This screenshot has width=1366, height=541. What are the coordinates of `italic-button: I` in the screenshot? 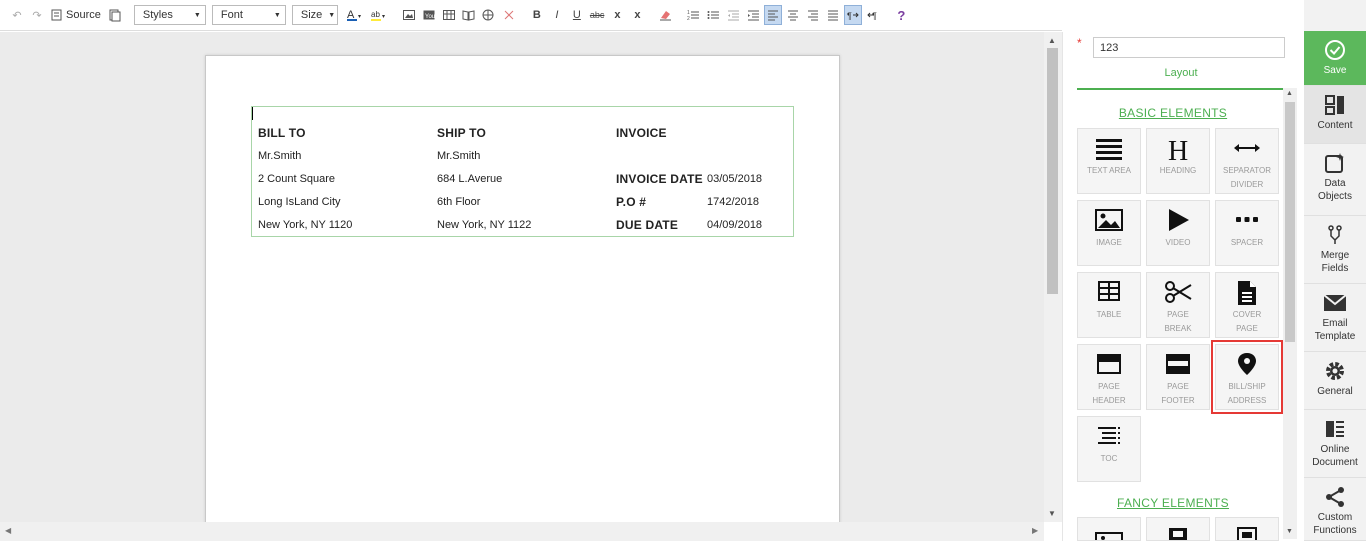 It's located at (557, 15).